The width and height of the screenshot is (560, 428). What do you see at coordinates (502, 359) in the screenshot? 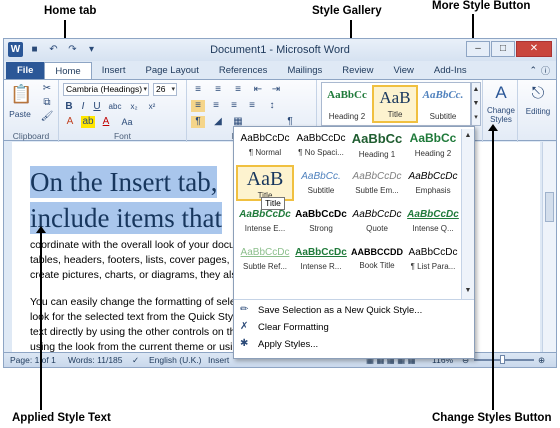
I see `zoom-slider-thumb` at bounding box center [502, 359].